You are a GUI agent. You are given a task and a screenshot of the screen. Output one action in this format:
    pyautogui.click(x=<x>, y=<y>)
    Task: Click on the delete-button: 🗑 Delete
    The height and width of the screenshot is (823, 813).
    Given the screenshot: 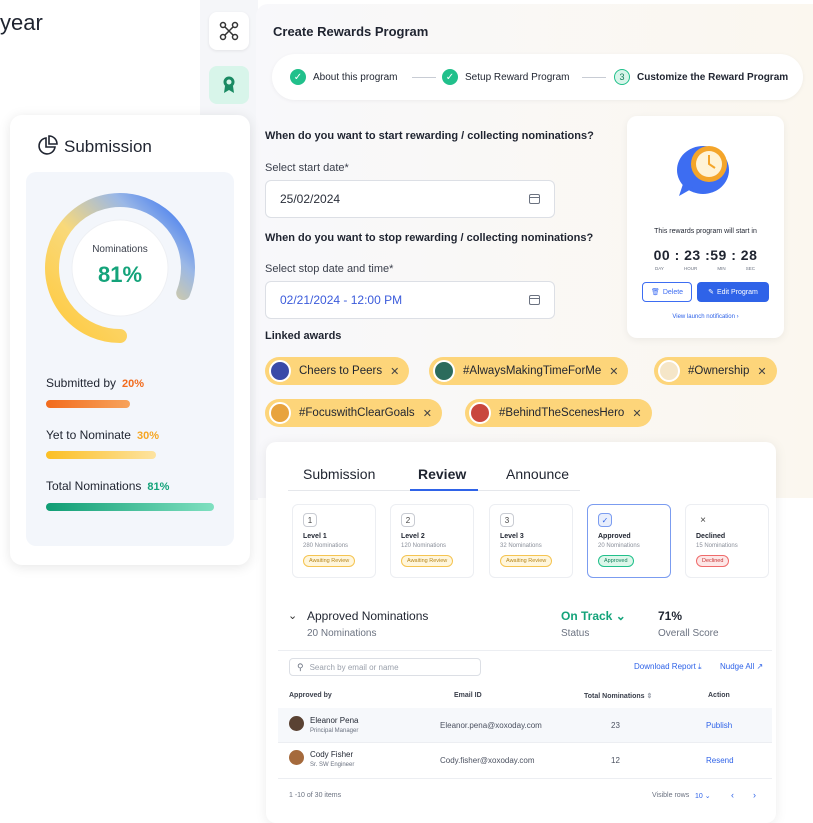 What is the action you would take?
    pyautogui.click(x=667, y=292)
    